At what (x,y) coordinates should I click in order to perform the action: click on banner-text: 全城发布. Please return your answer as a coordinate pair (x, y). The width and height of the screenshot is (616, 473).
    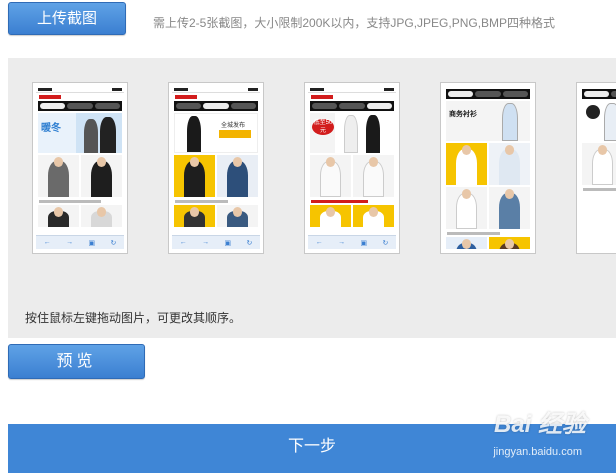
    Looking at the image, I should click on (233, 126).